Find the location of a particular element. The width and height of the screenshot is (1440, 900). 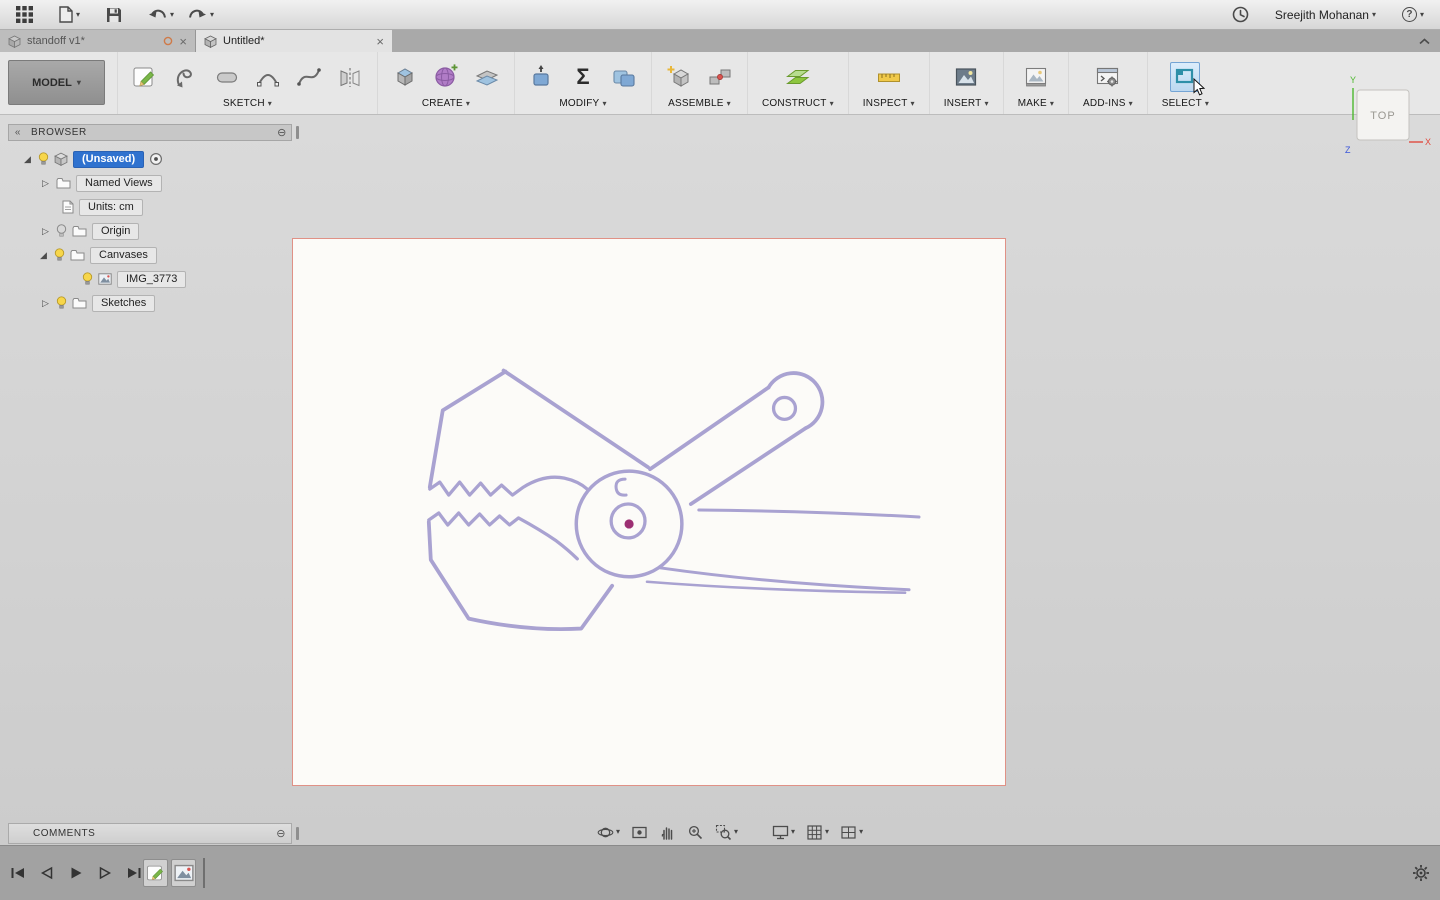

display-settings-button: ▾ is located at coordinates (783, 832).